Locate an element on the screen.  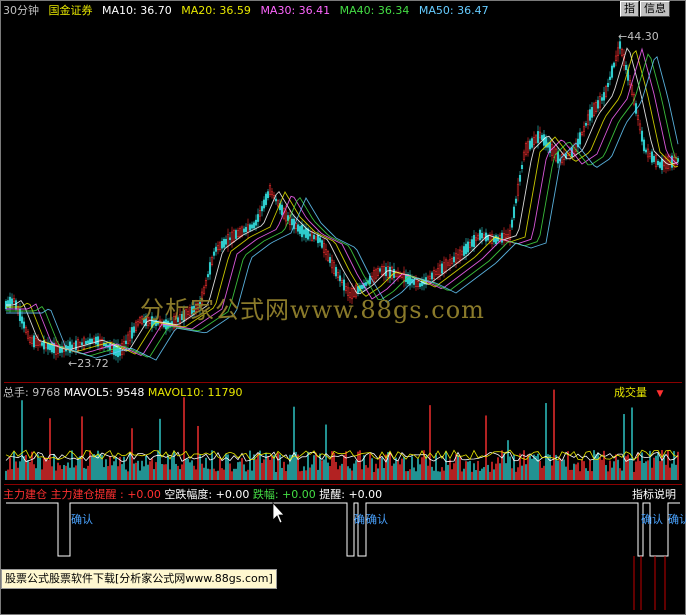
confirm-label-4: 确认 is located at coordinates (677, 519).